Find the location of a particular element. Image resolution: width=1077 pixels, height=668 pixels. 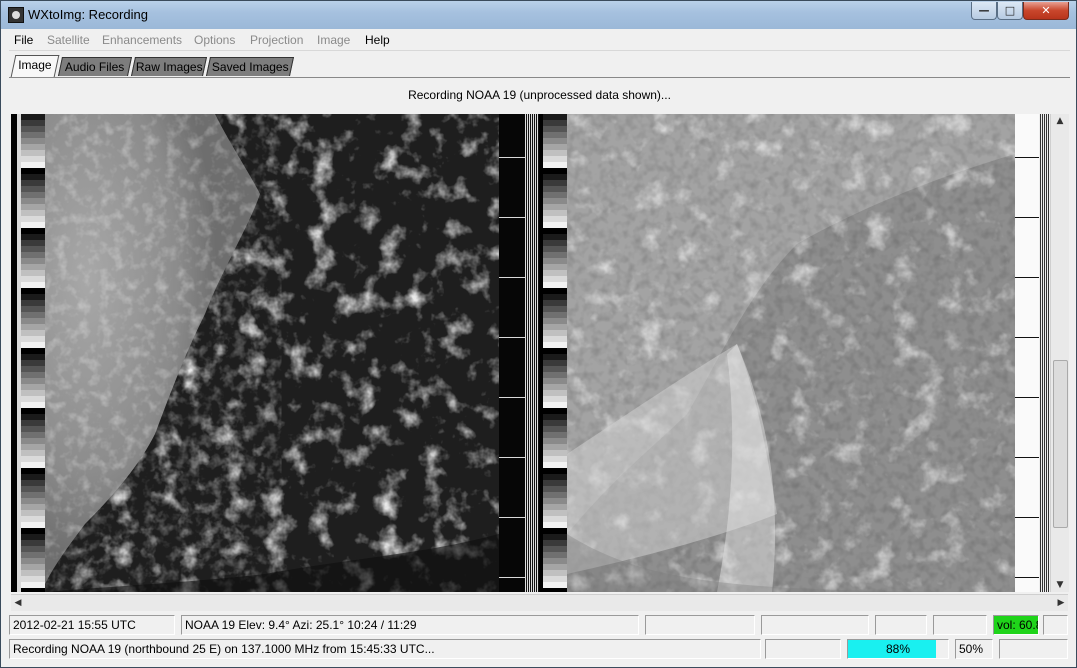

tab-image-label: Image is located at coordinates (35, 65).